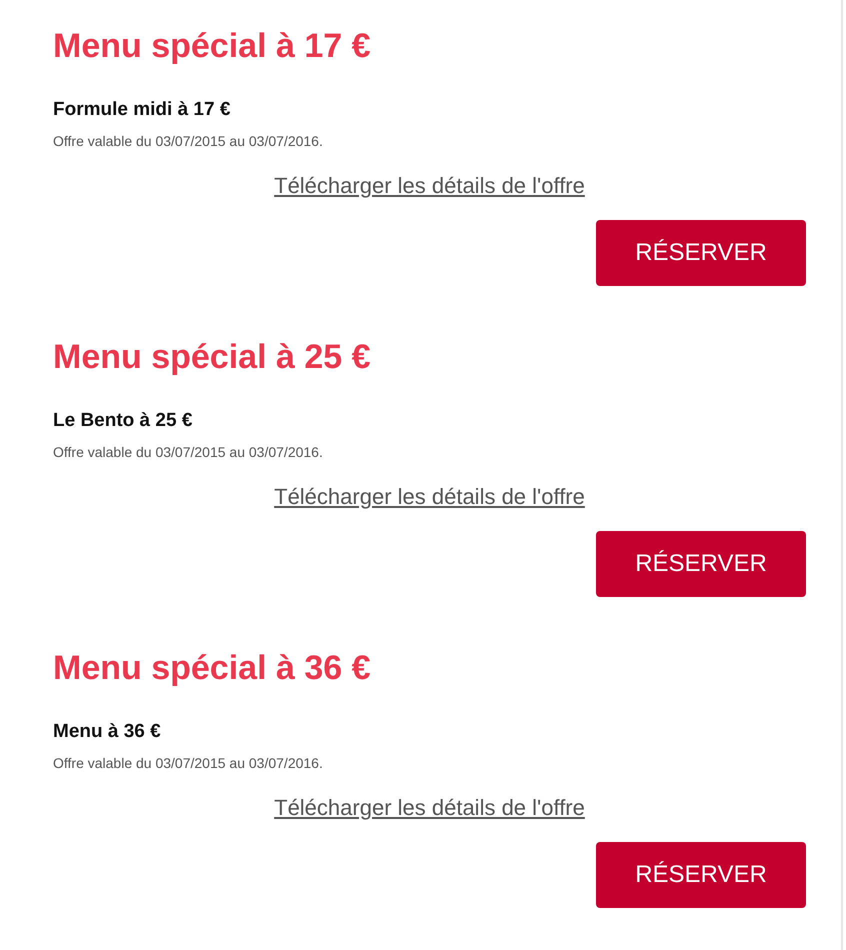 The height and width of the screenshot is (950, 846). Describe the element at coordinates (212, 46) in the screenshot. I see `offer-title: Menu spécial à 17 €` at that location.